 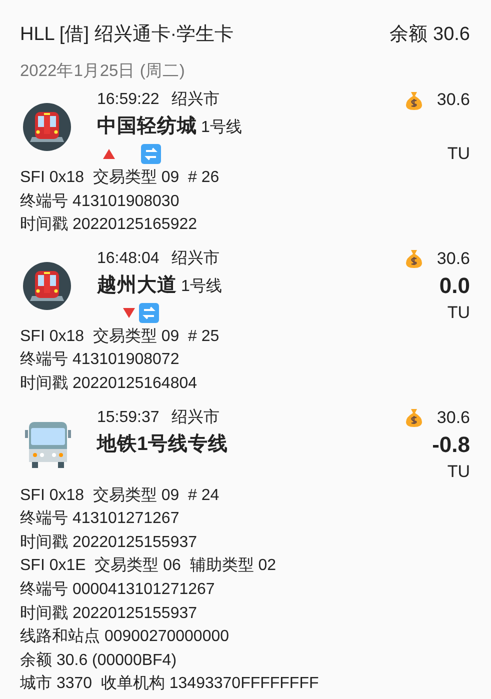 What do you see at coordinates (147, 126) in the screenshot?
I see `station-name: 中国轻纺城` at bounding box center [147, 126].